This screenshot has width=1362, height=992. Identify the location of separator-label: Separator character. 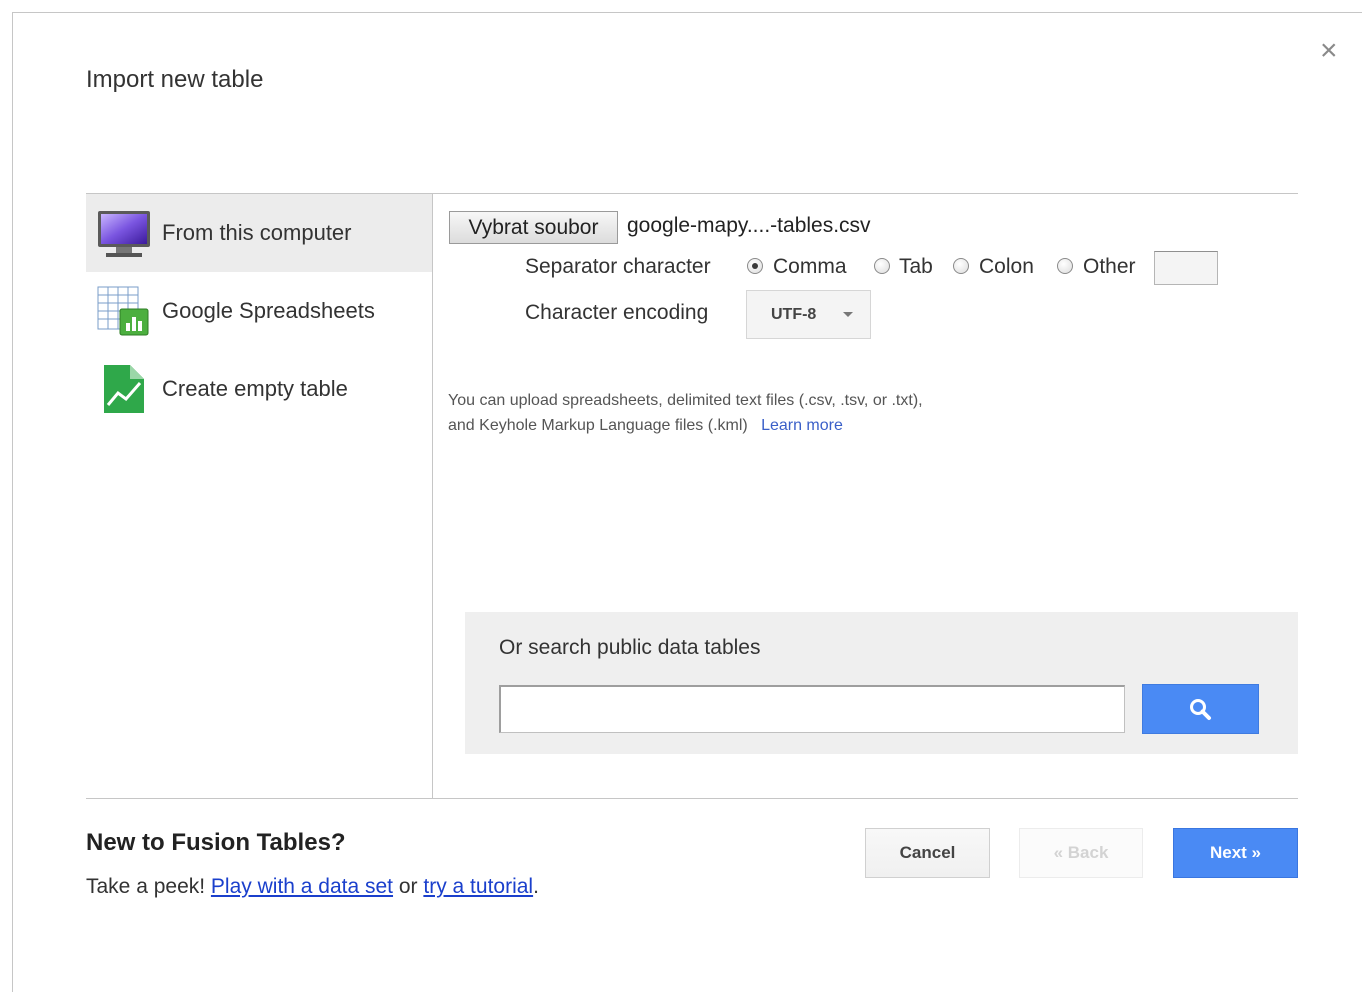
(618, 266).